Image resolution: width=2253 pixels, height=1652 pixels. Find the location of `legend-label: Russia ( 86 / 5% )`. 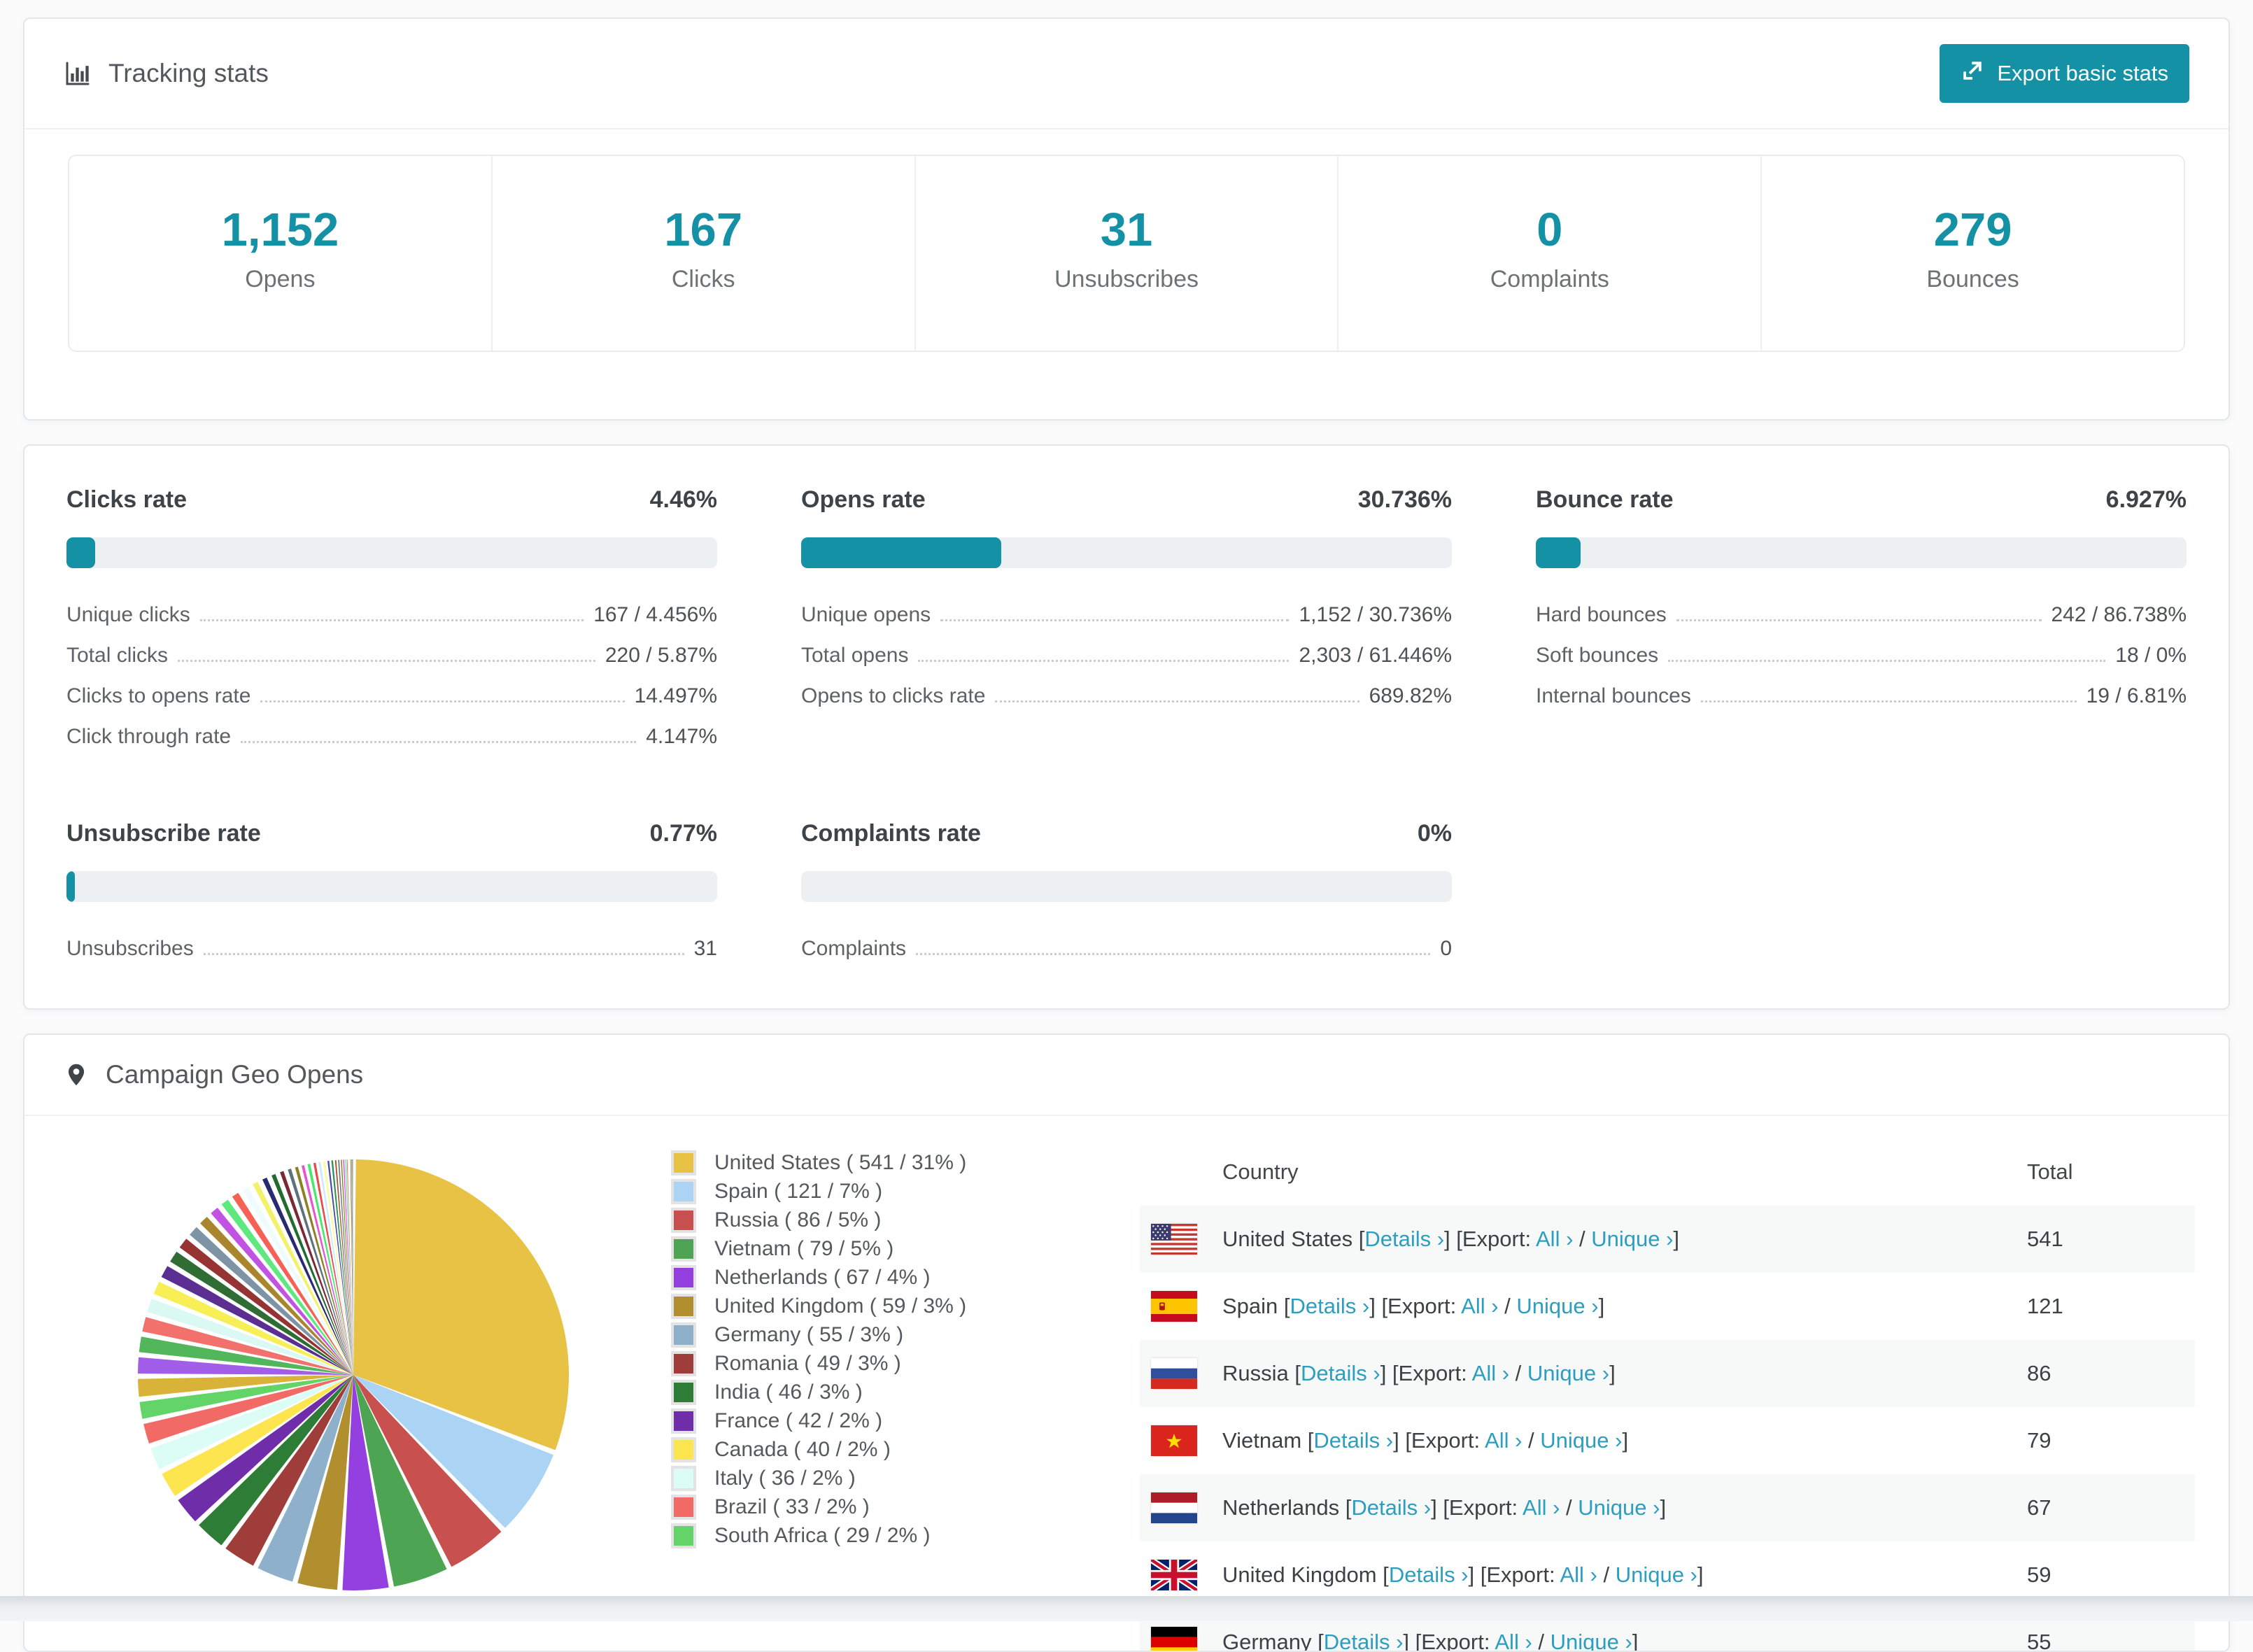

legend-label: Russia ( 86 / 5% ) is located at coordinates (798, 1219).